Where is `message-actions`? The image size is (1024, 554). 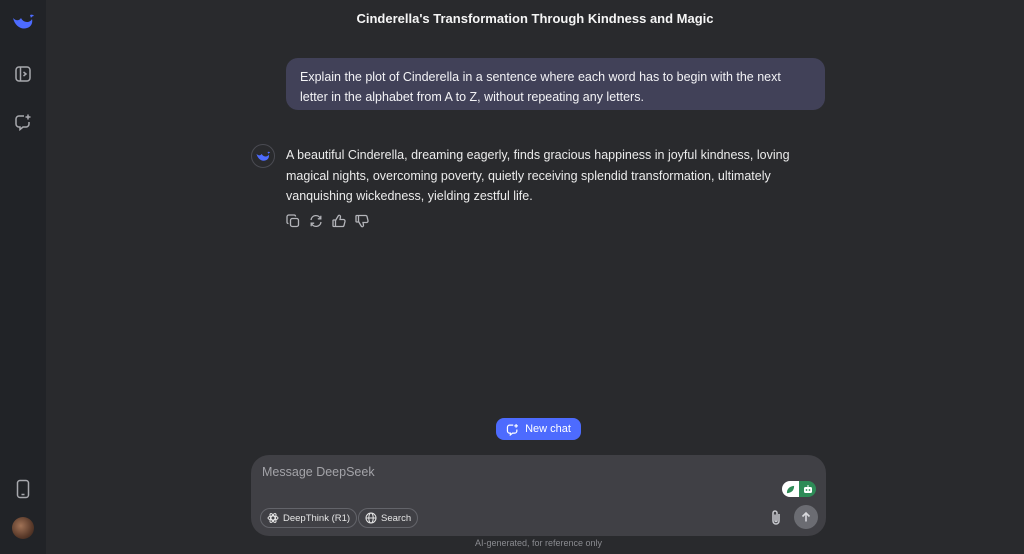
message-actions is located at coordinates (327, 221).